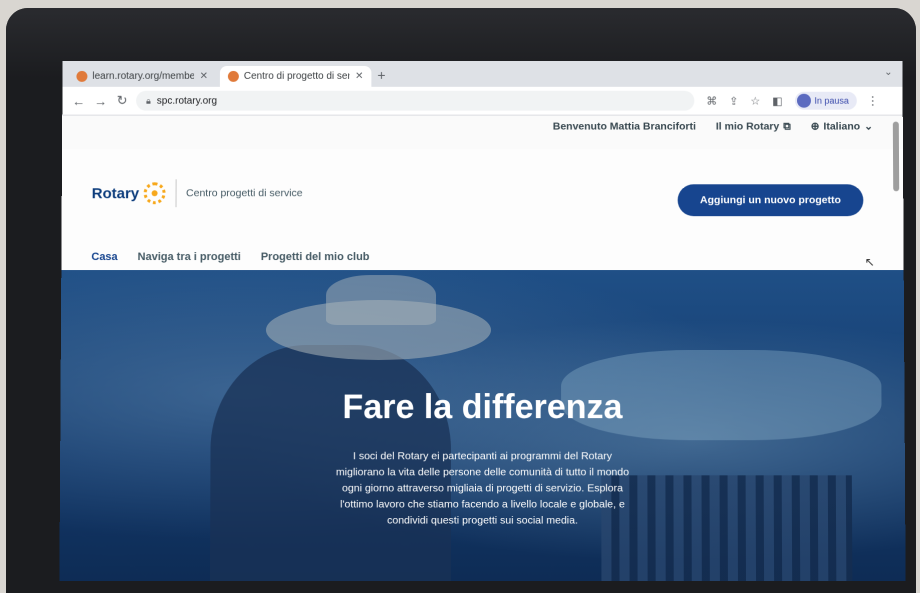  Describe the element at coordinates (122, 101) in the screenshot. I see `reload-icon: ↻` at that location.